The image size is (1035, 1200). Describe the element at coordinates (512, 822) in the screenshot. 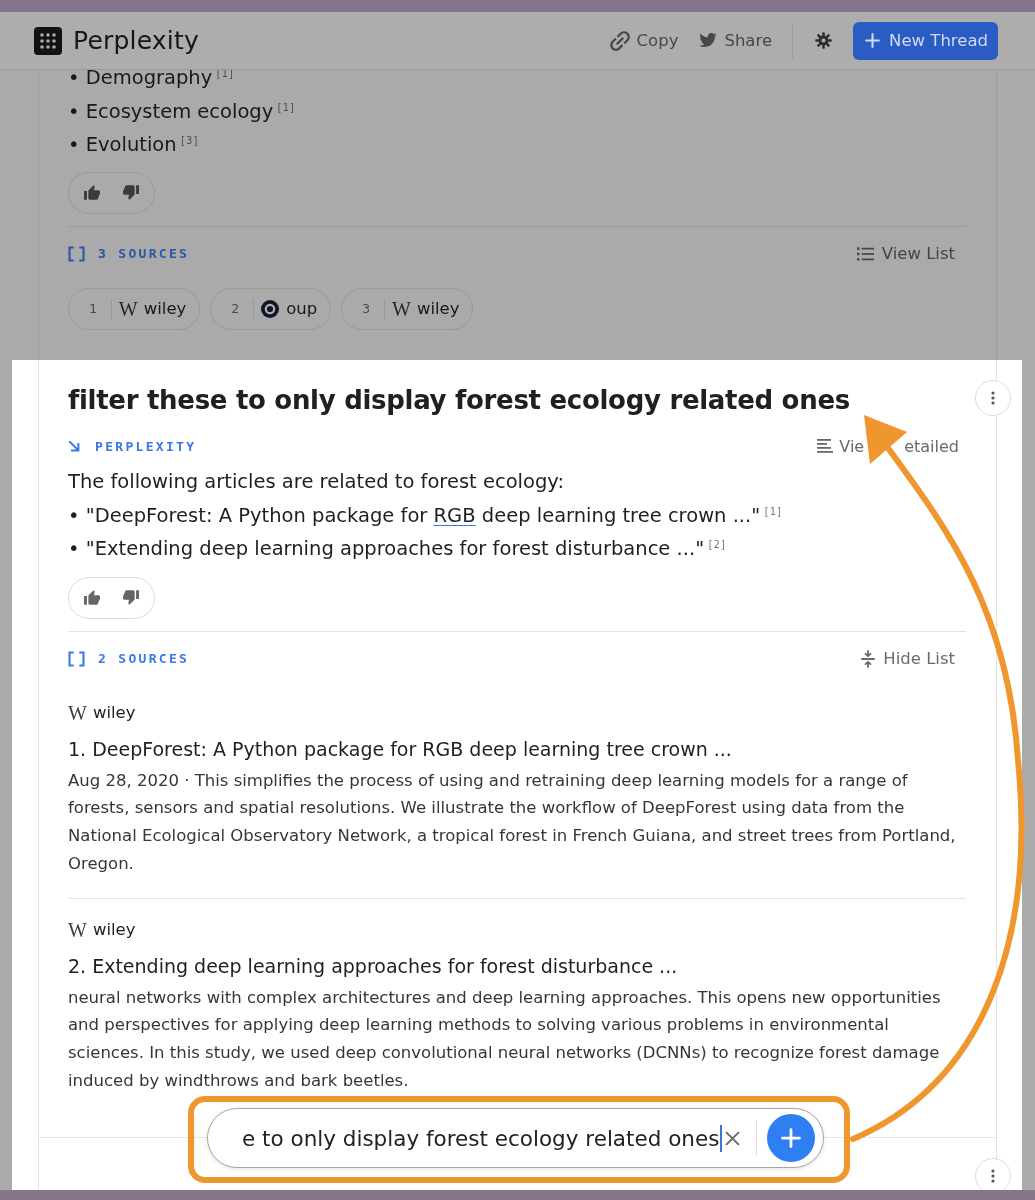

I see `source-snippet: Aug 28, 2020 · This simplifies the process of using and retraining deep learning models for a range of forests, sensors and spatial resolutions. We illustrate the workflow of DeepForest using data from the National Ecological Observatory Network, a tropical forest in French Guiana, and street trees from Portland, Oregon.` at that location.